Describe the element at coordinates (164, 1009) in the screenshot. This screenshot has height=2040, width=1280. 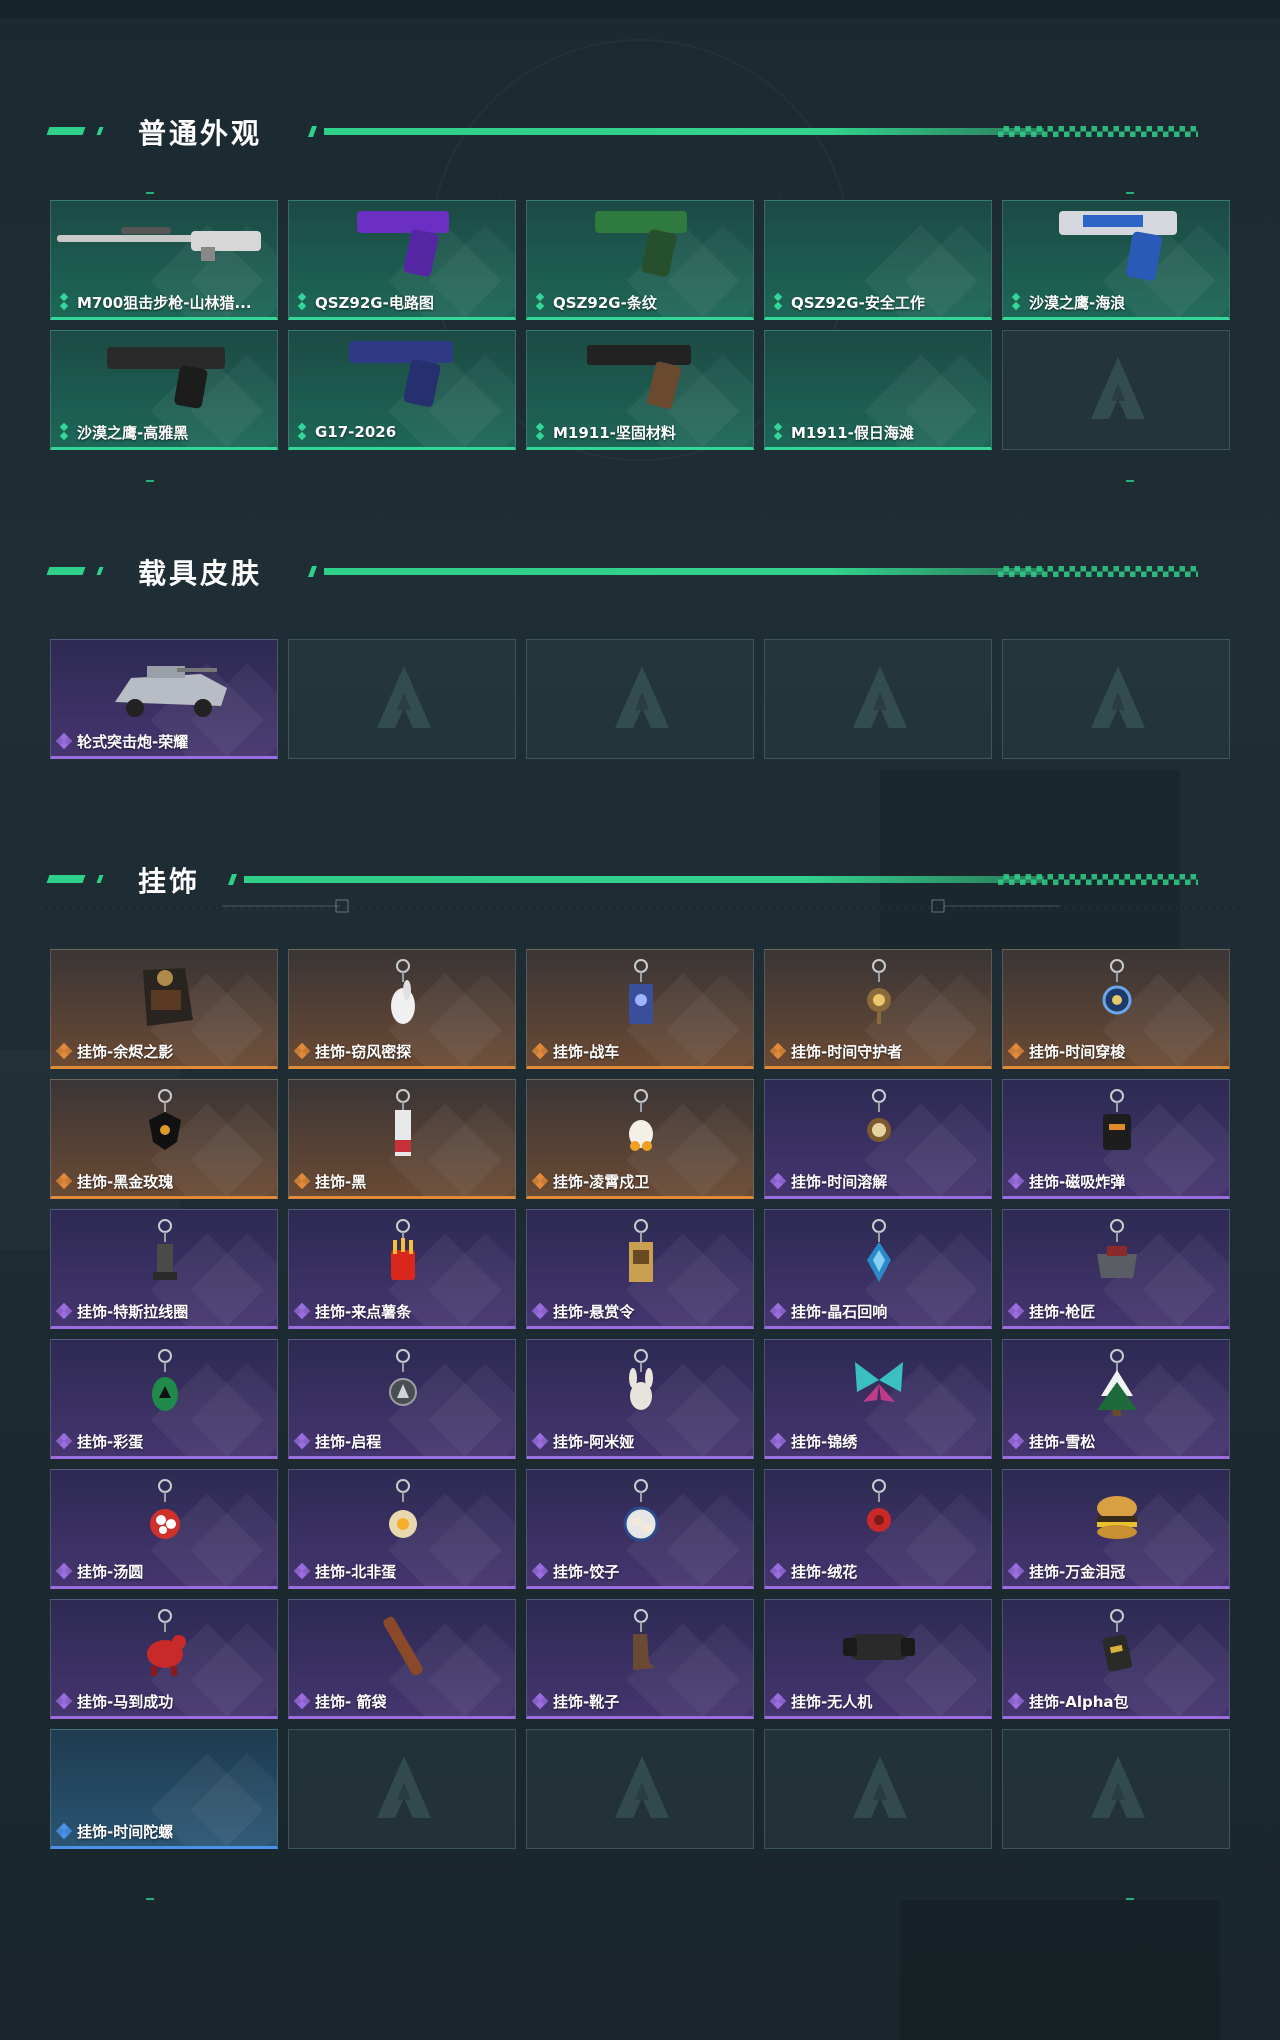
I see `item-card: 挂饰-余烬之影` at that location.